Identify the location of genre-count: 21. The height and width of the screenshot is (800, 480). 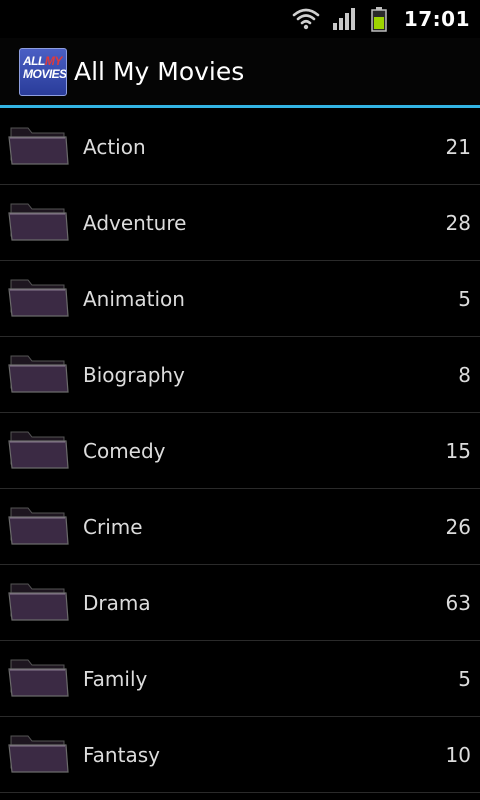
(458, 146).